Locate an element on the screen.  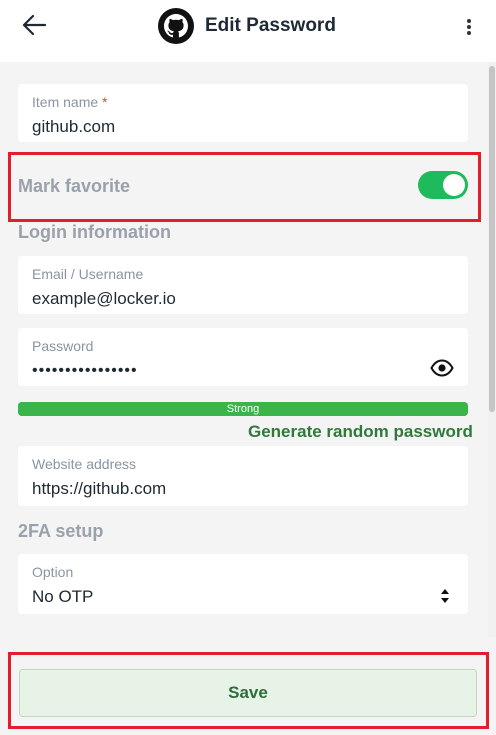
item-name-field: Item name * github.com is located at coordinates (243, 113).